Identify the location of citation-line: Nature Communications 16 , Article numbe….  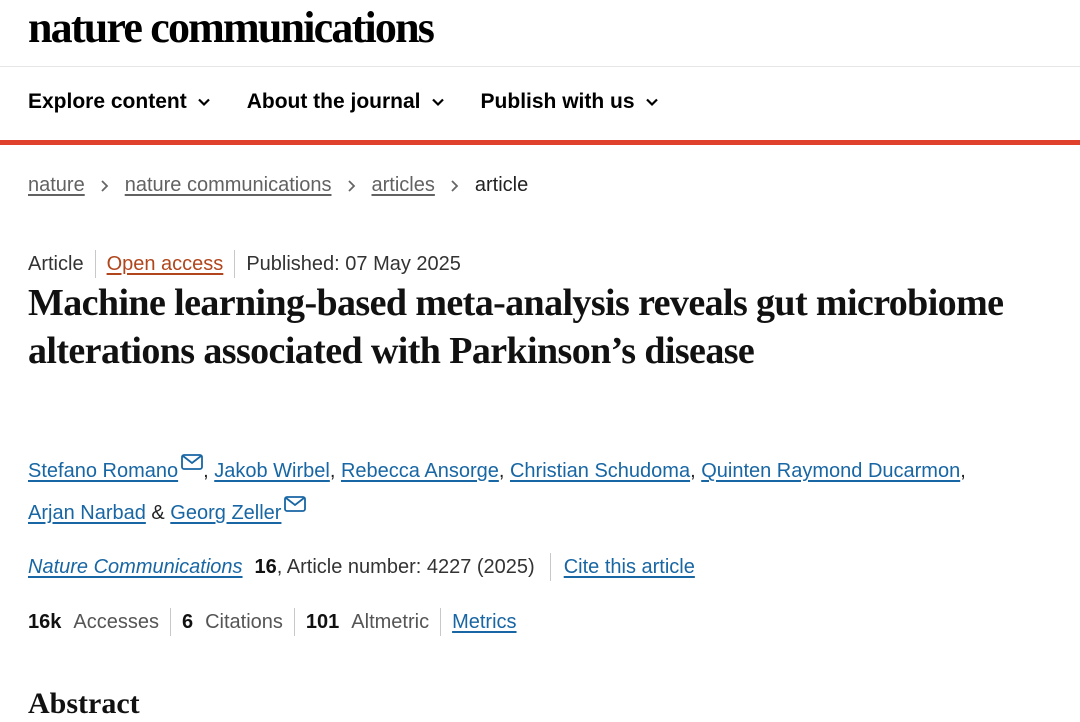
(361, 567).